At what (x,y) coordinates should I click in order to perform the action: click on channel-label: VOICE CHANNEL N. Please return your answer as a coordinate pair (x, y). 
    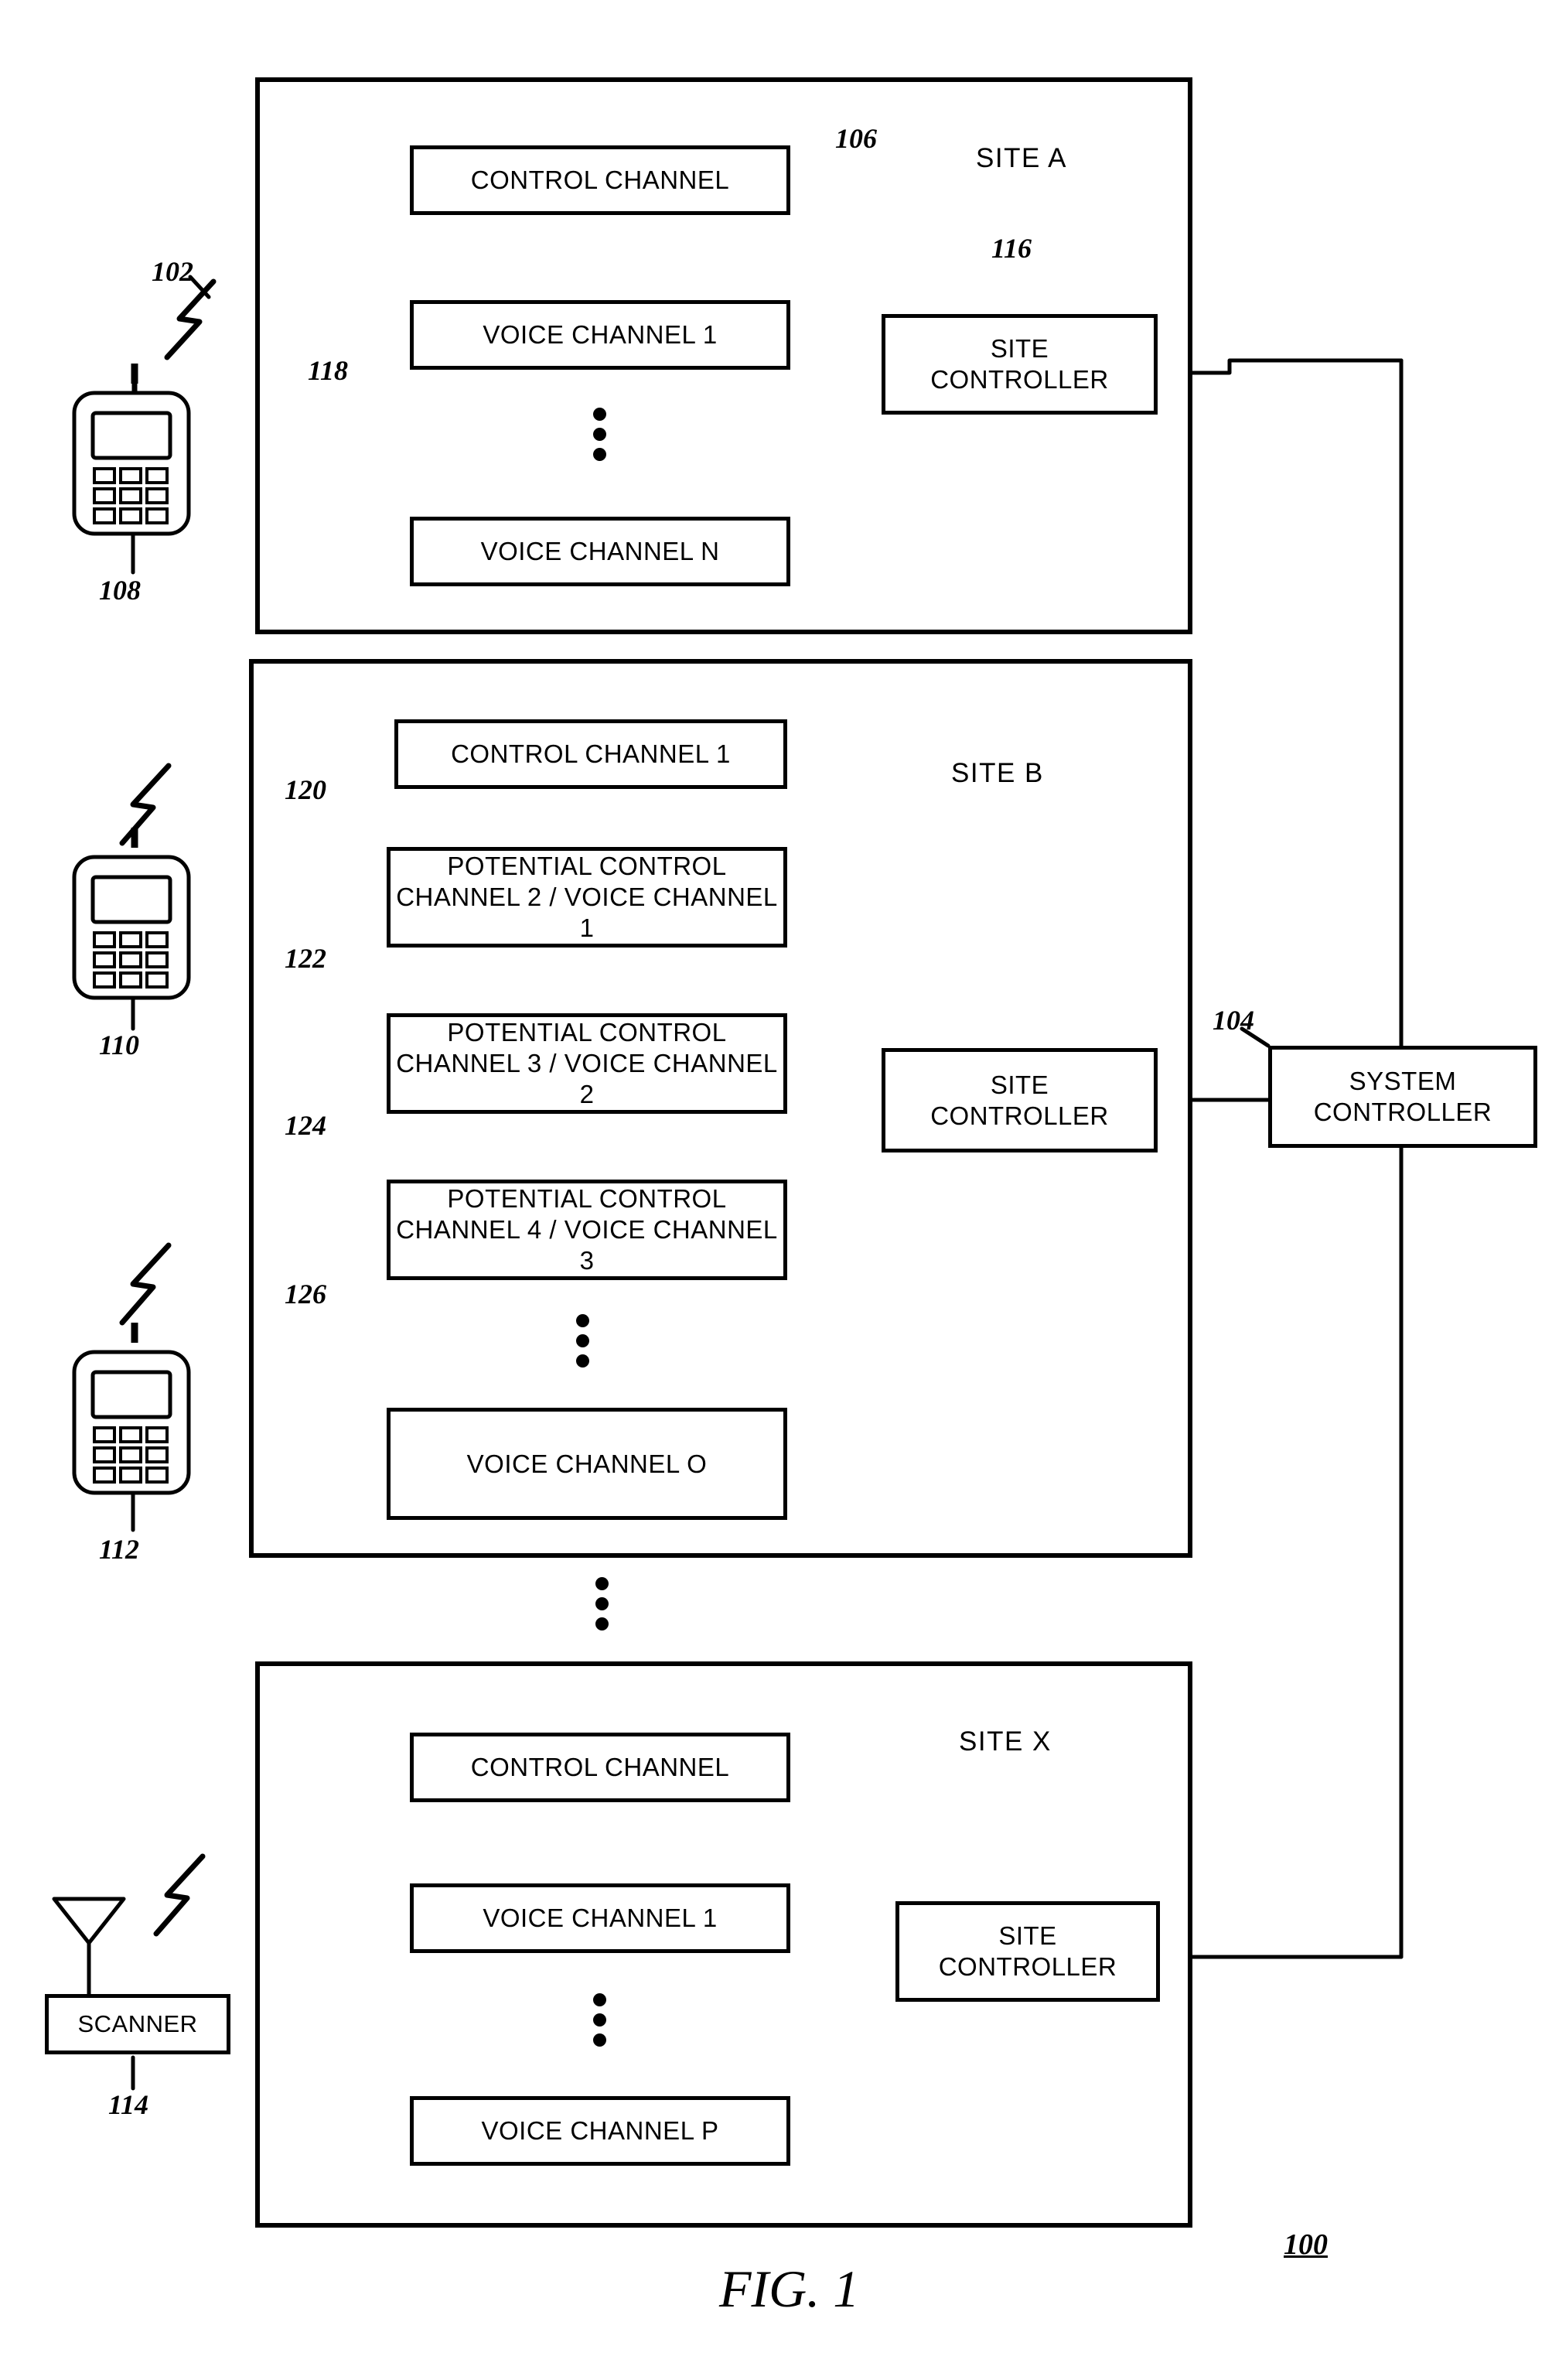
    Looking at the image, I should click on (600, 551).